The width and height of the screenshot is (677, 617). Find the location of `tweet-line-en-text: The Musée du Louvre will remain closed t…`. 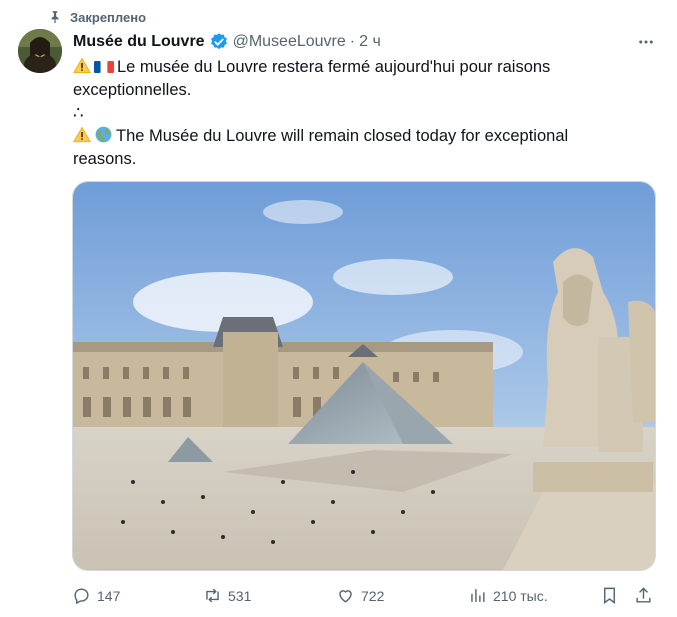

tweet-line-en-text: The Musée du Louvre will remain closed t… is located at coordinates (321, 147).